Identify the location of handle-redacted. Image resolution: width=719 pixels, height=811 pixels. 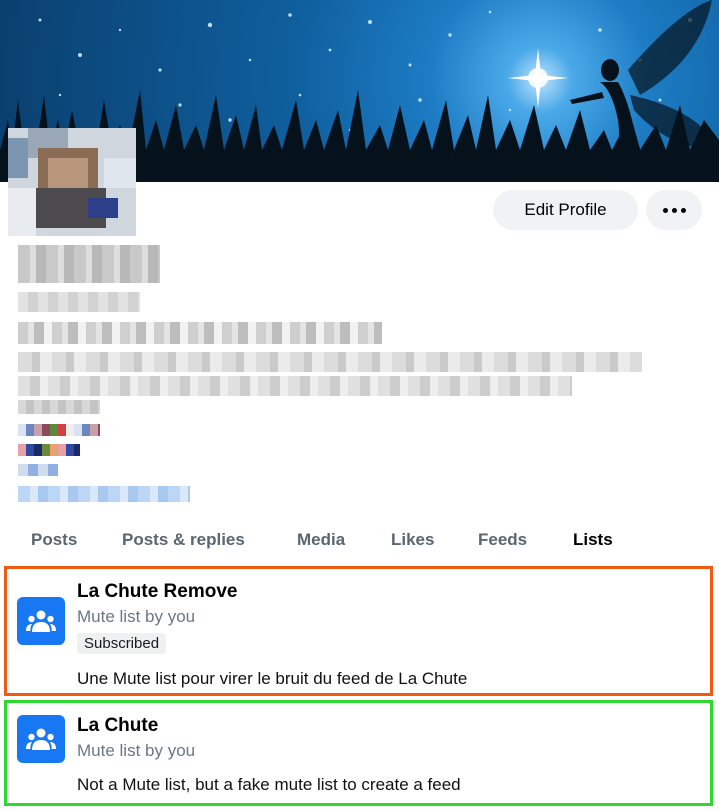
(79, 302).